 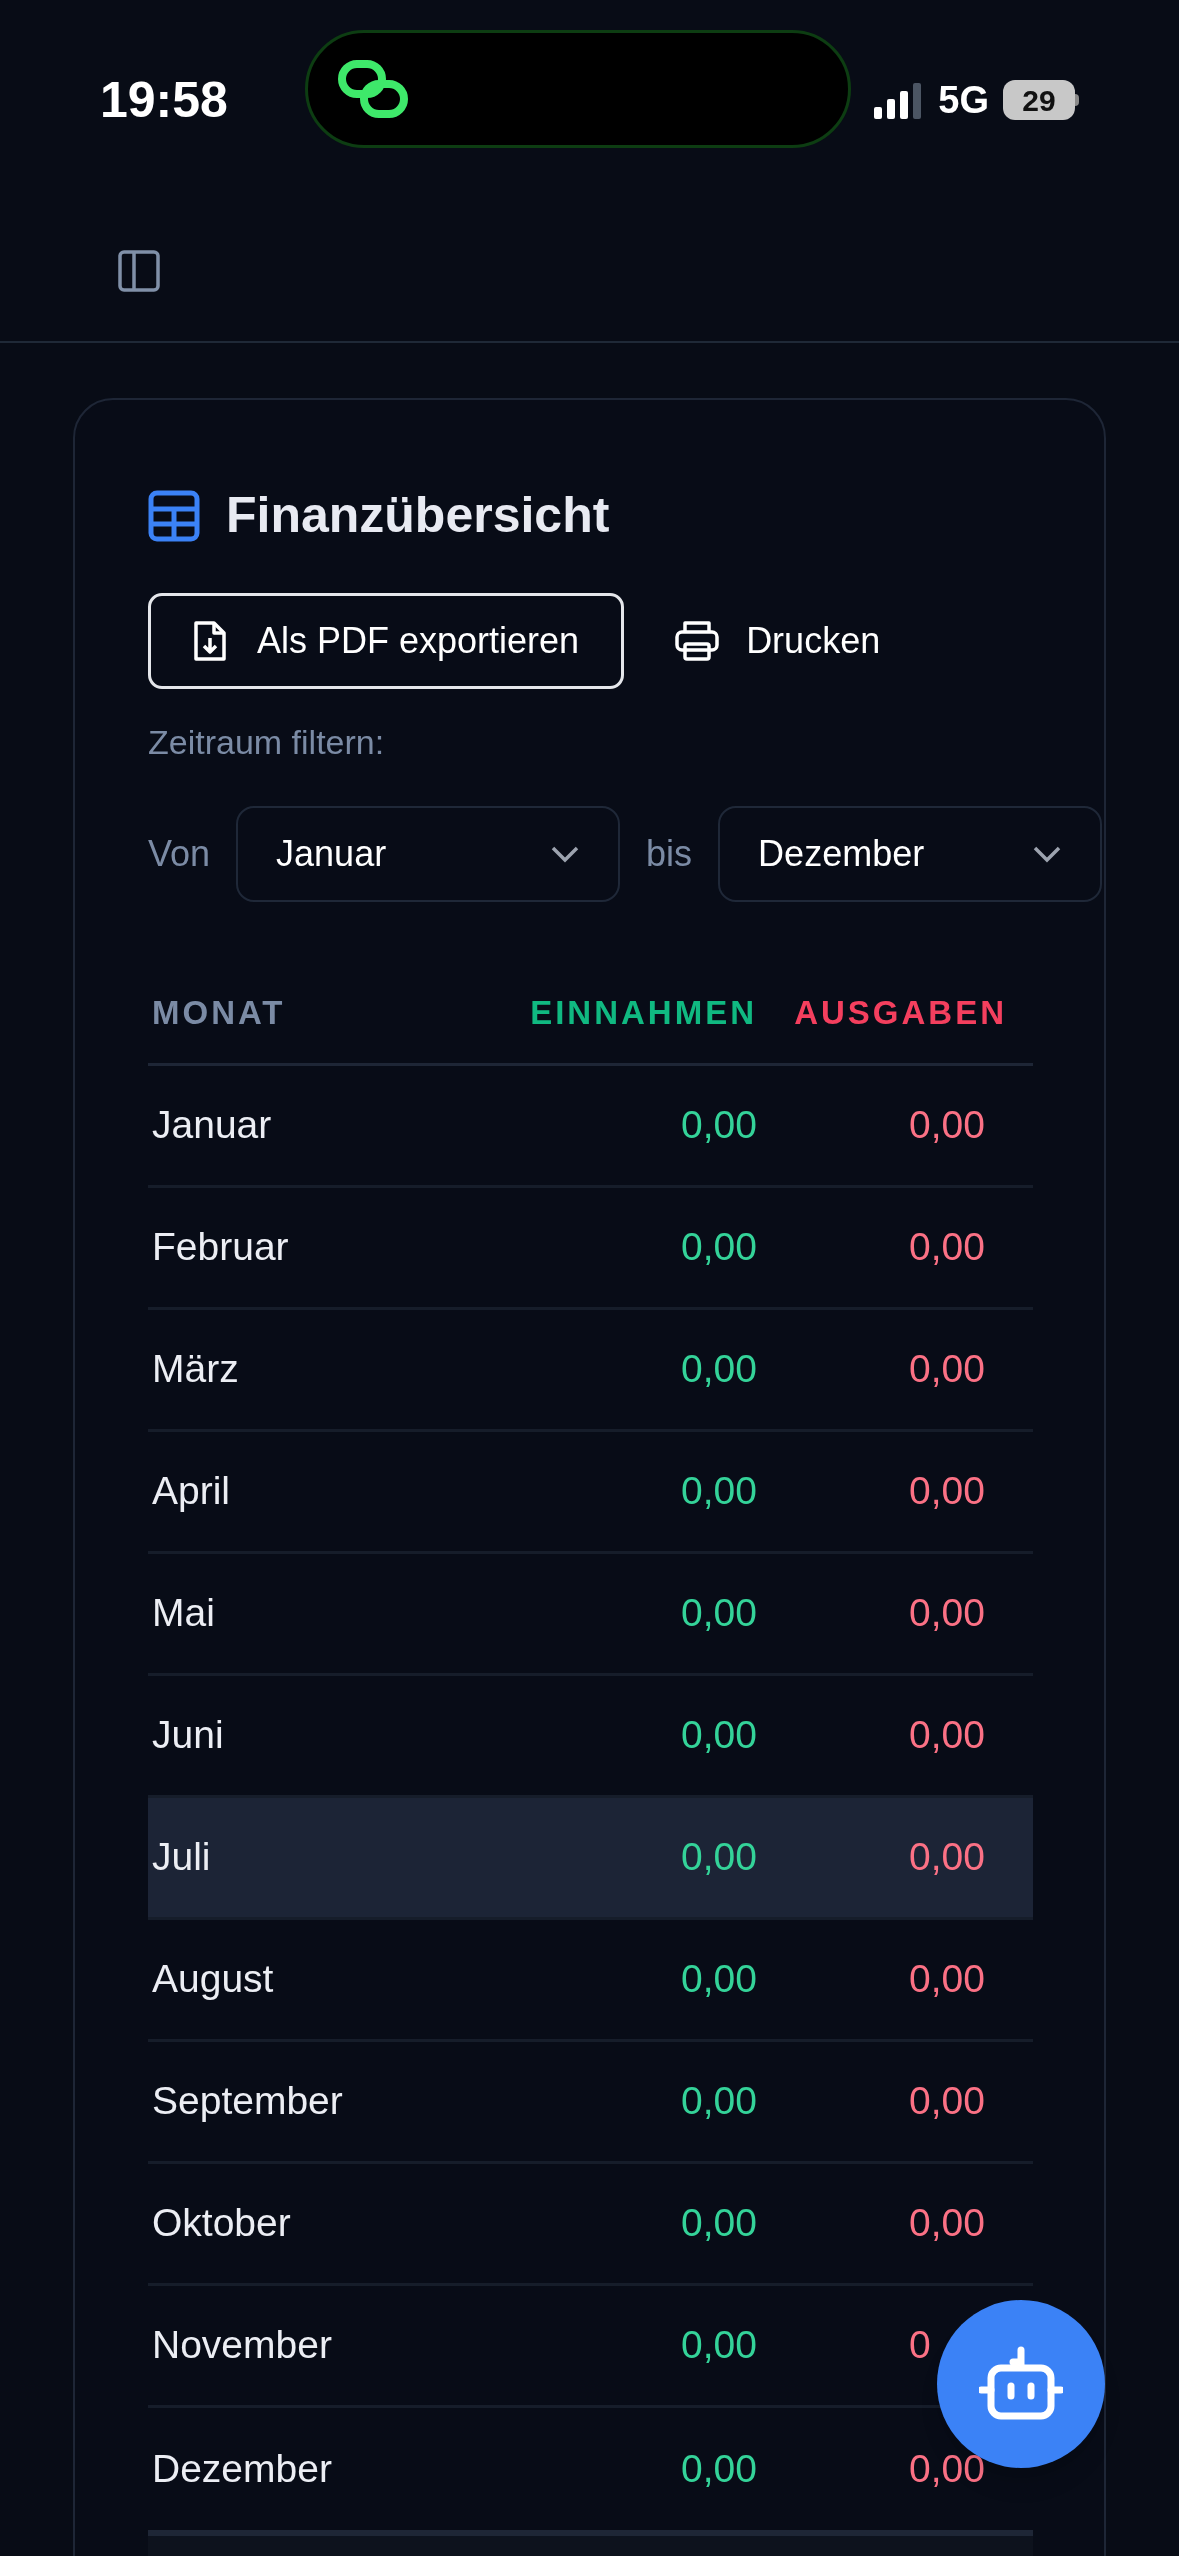 What do you see at coordinates (222, 2223) in the screenshot?
I see `month-cell-text: Oktober` at bounding box center [222, 2223].